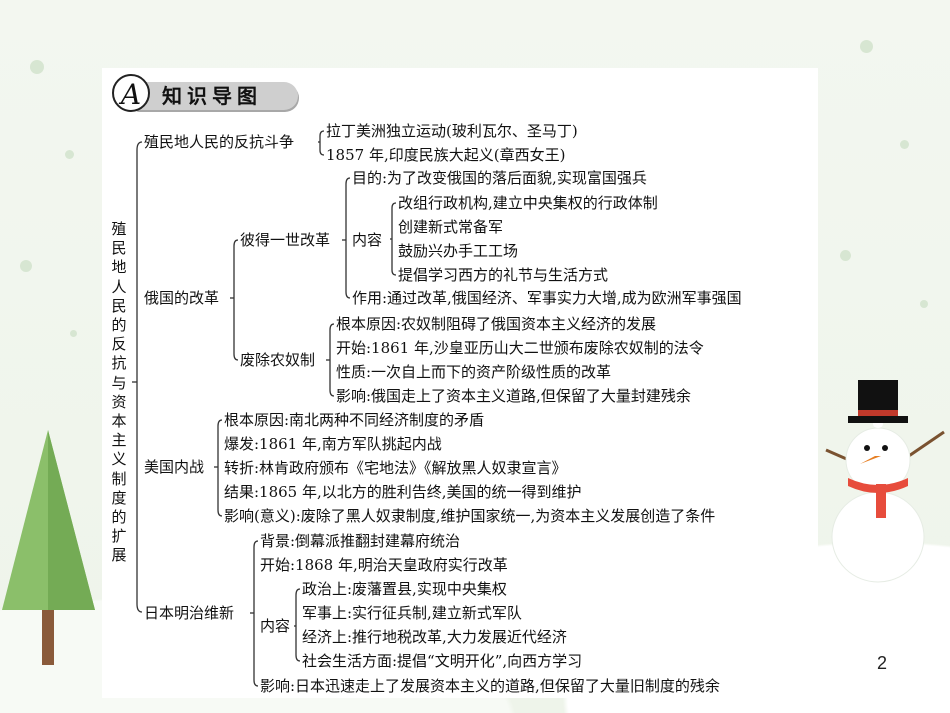 Image resolution: width=950 pixels, height=713 pixels. What do you see at coordinates (384, 565) in the screenshot?
I see `japan-start: 开始:1868 年,明治天皇政府实行改革` at bounding box center [384, 565].